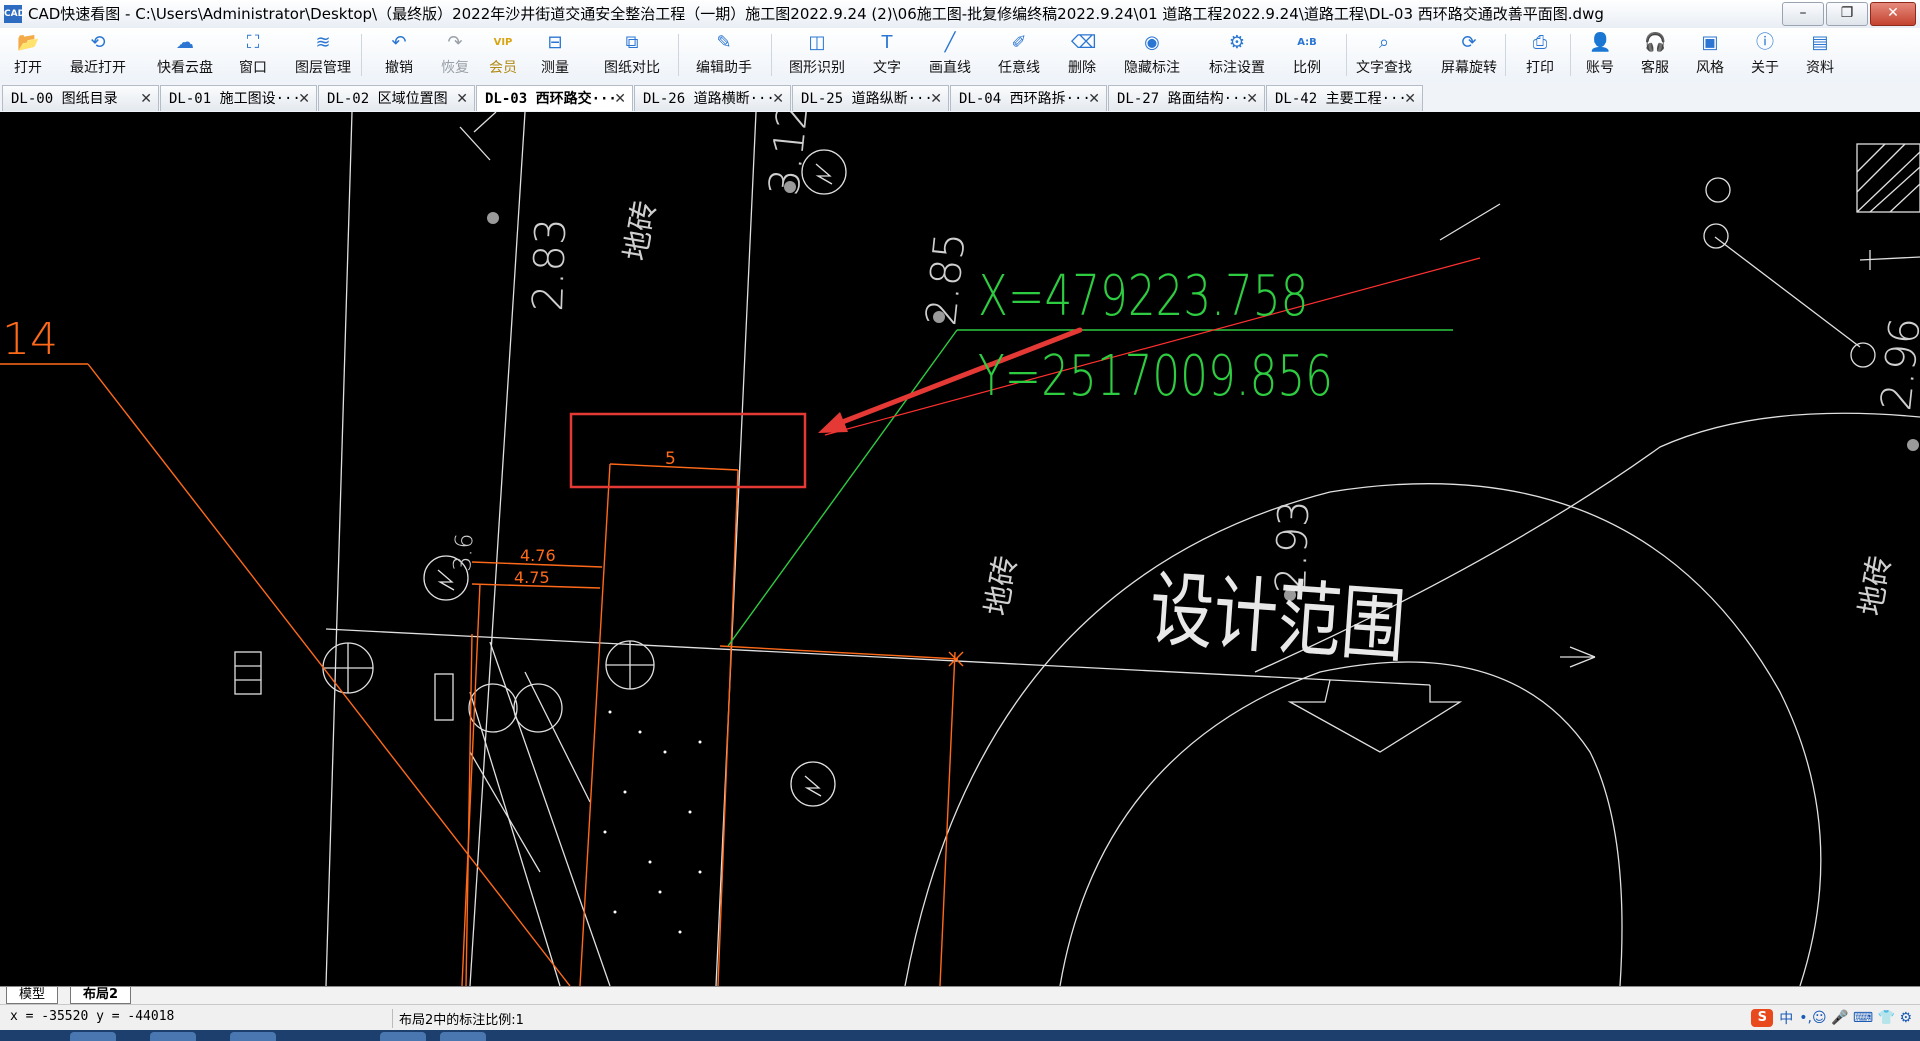 This screenshot has height=1041, width=1920. What do you see at coordinates (1855, 1018) in the screenshot?
I see `ime-tool-icons: •,☺ 🎤 ⌨ 👕 ⚙` at bounding box center [1855, 1018].